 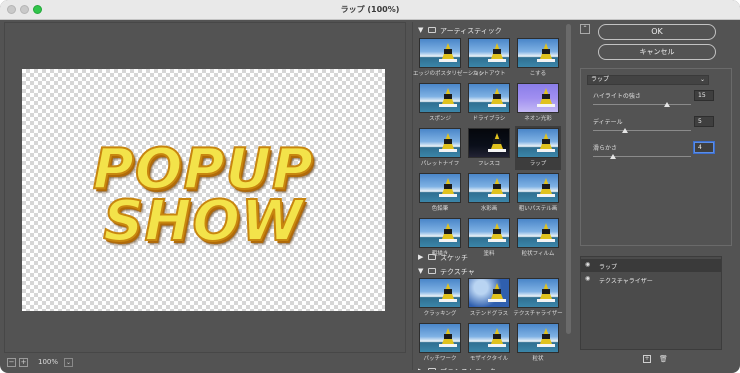 What do you see at coordinates (538, 359) in the screenshot?
I see `filter-name: 粒状` at bounding box center [538, 359].